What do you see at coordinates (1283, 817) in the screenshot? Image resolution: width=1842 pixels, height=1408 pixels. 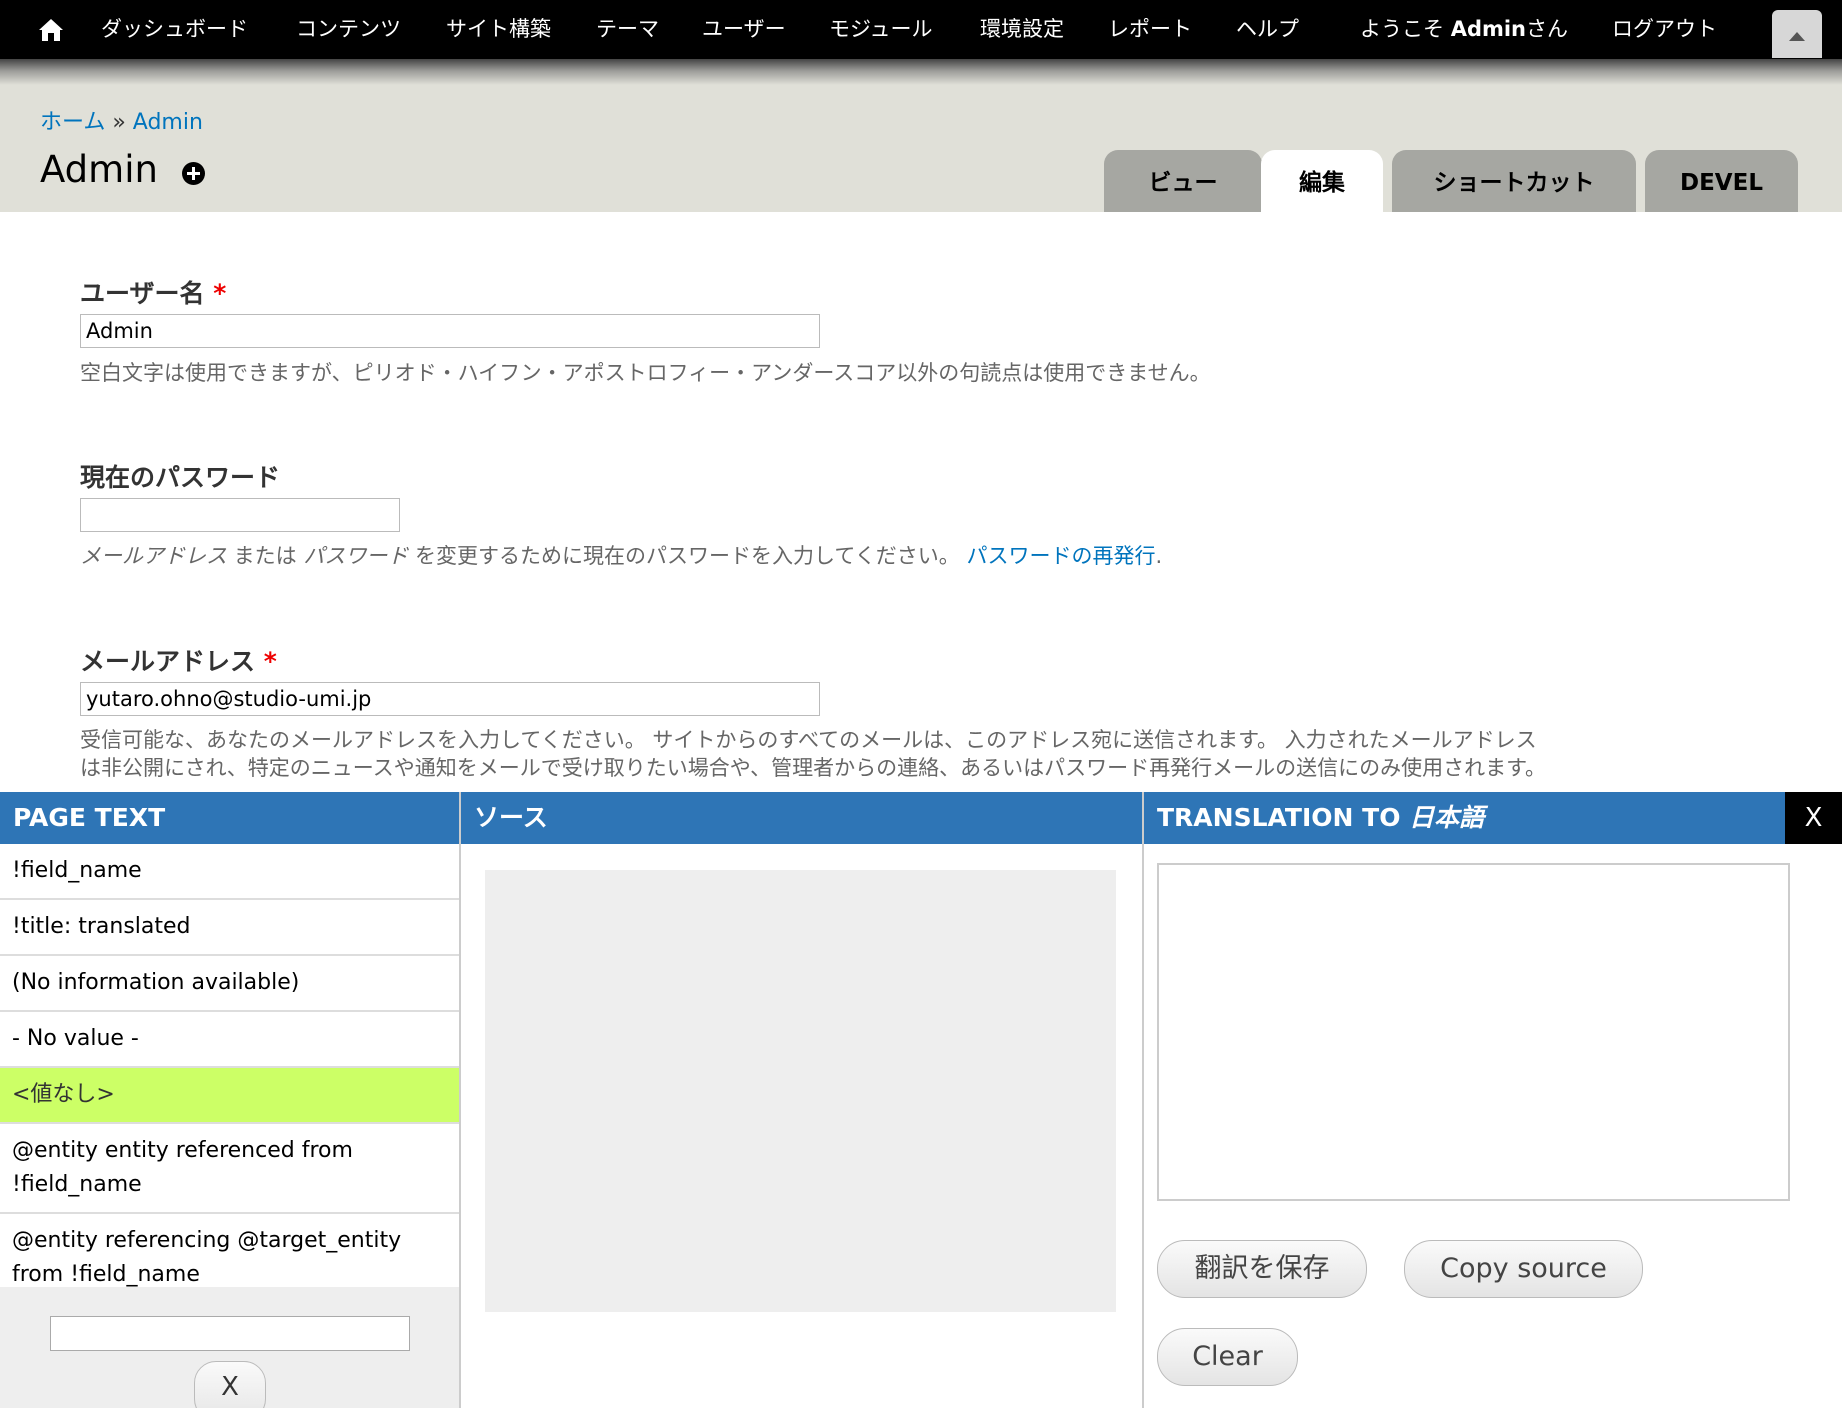 I see `translation-header-prefix: TRANSLATION TO` at bounding box center [1283, 817].